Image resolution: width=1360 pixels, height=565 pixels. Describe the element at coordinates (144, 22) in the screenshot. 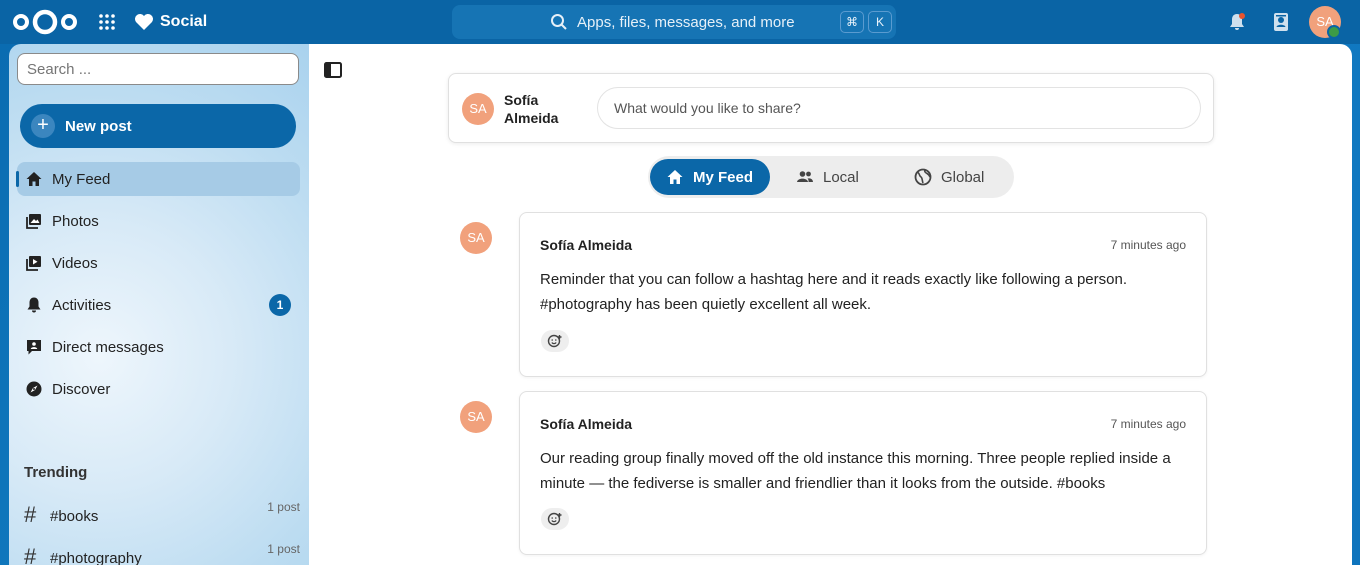

I see `heart-icon` at that location.